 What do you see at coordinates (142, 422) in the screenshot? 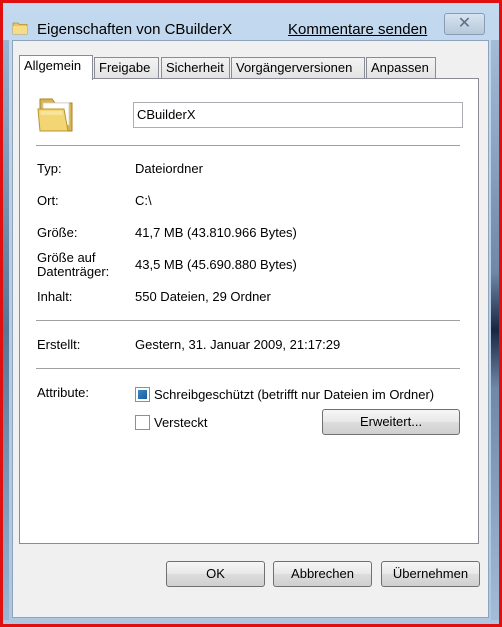
I see `hidden-checkbox` at bounding box center [142, 422].